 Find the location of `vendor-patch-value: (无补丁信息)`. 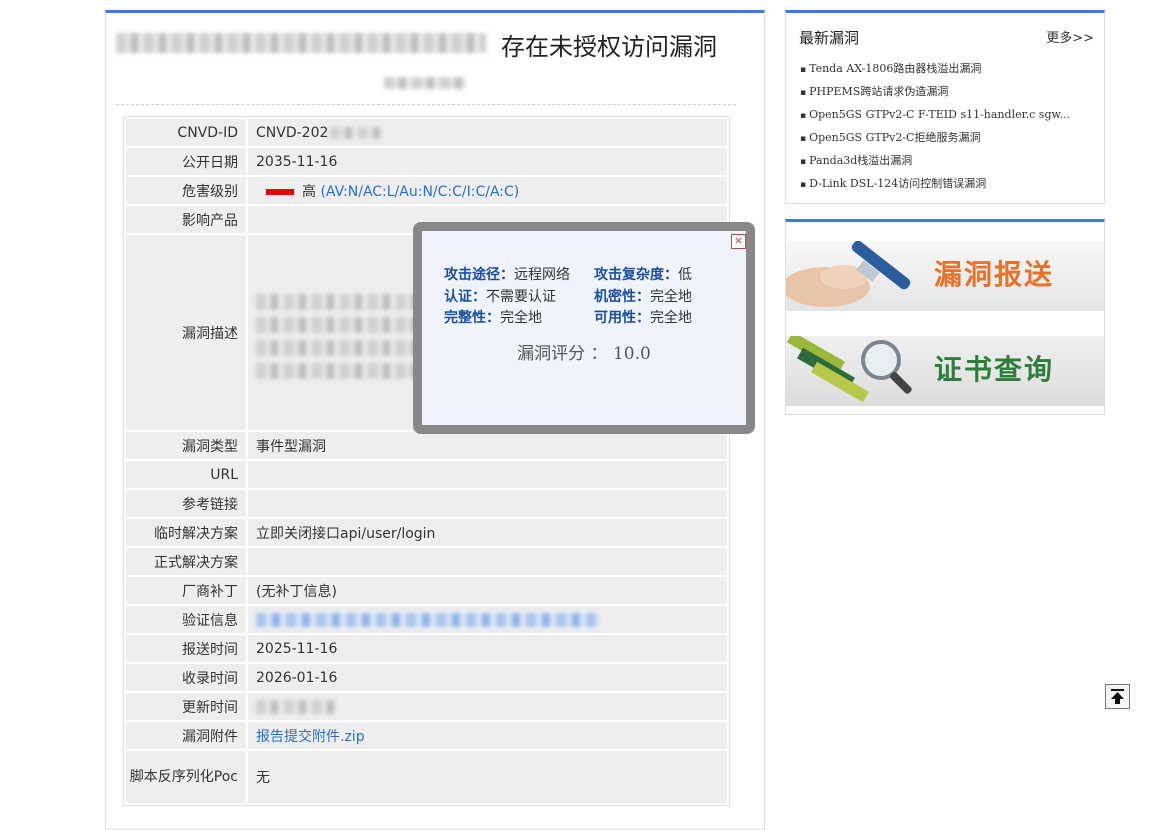

vendor-patch-value: (无补丁信息) is located at coordinates (487, 590).